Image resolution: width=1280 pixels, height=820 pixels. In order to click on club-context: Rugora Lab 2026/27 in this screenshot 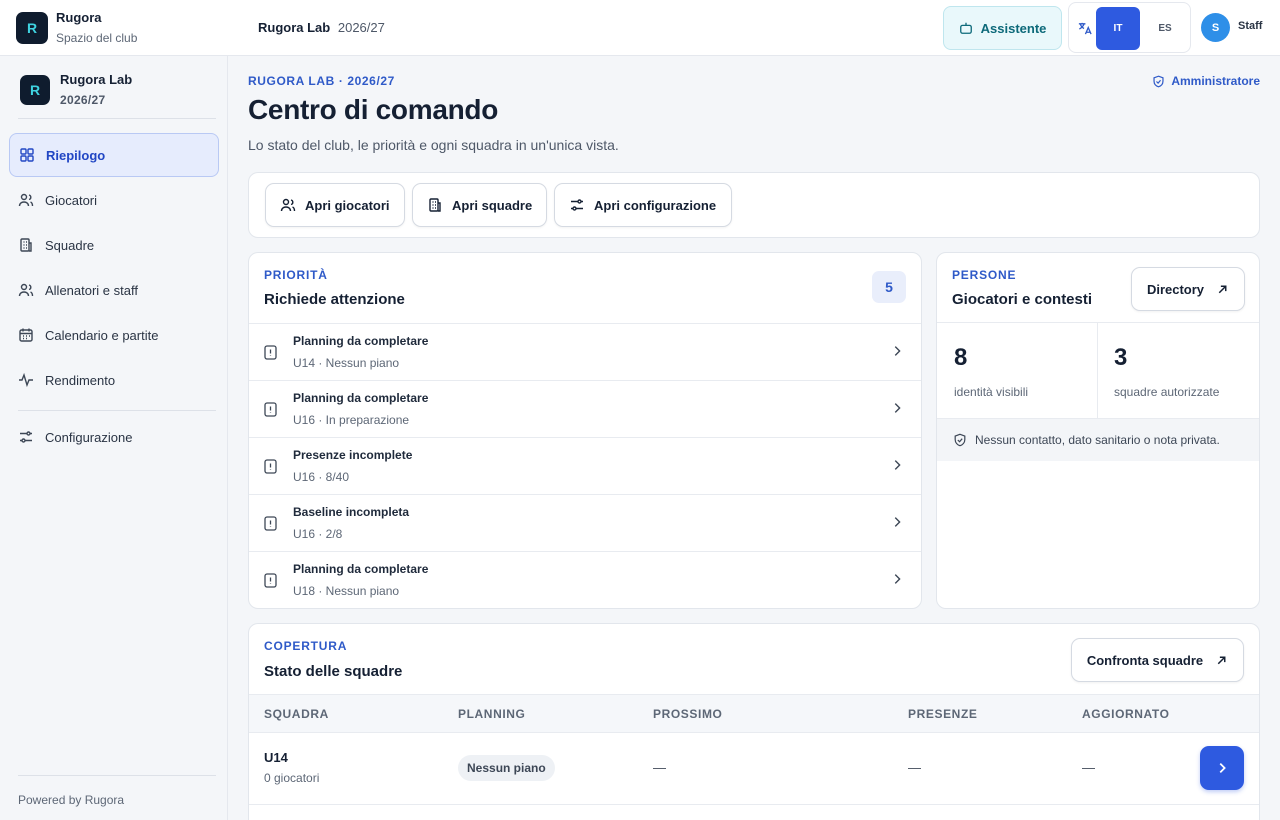, I will do `click(321, 27)`.